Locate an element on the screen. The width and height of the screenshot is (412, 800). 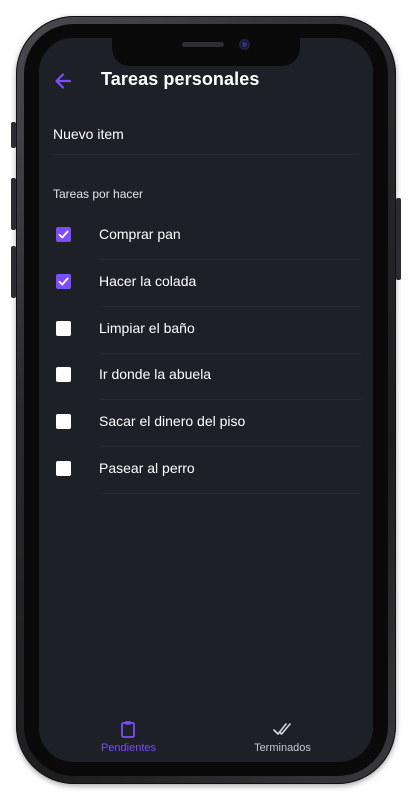
task-label: Pasear al perro is located at coordinates (147, 468).